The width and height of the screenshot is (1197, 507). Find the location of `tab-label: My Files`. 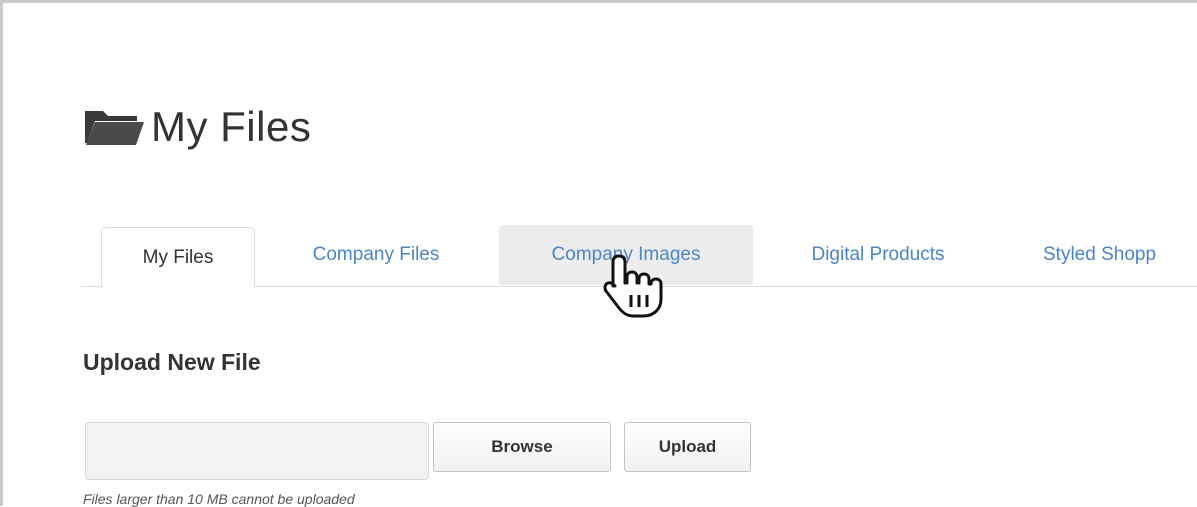

tab-label: My Files is located at coordinates (178, 257).